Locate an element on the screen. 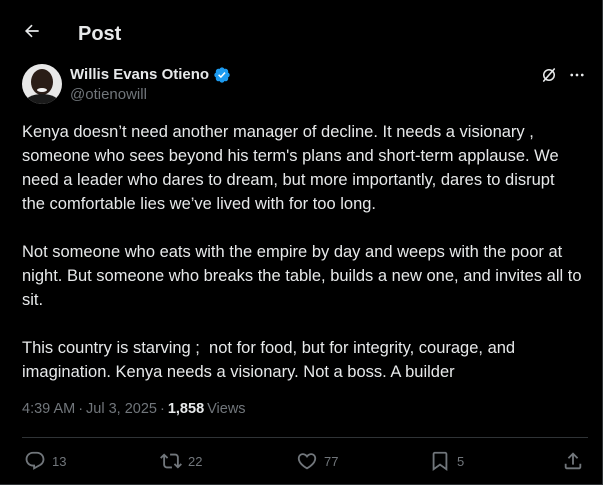  like-button: 77 is located at coordinates (317, 461).